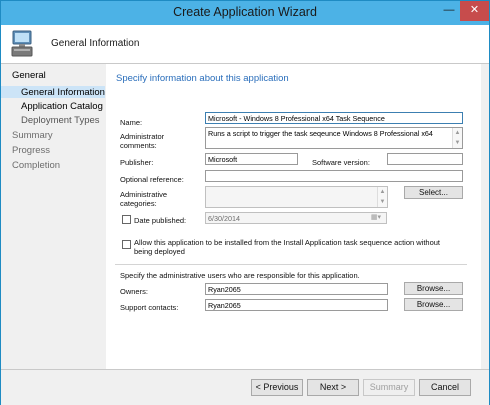  Describe the element at coordinates (425, 159) in the screenshot. I see `software-version-input` at that location.